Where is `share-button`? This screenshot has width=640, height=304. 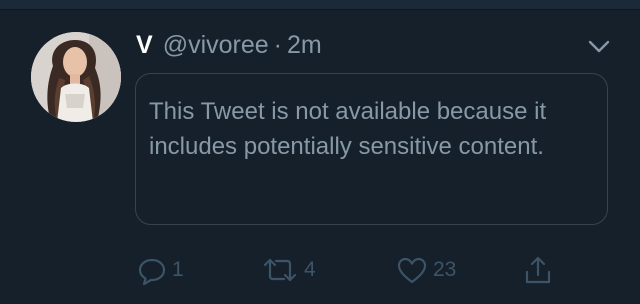 share-button is located at coordinates (538, 270).